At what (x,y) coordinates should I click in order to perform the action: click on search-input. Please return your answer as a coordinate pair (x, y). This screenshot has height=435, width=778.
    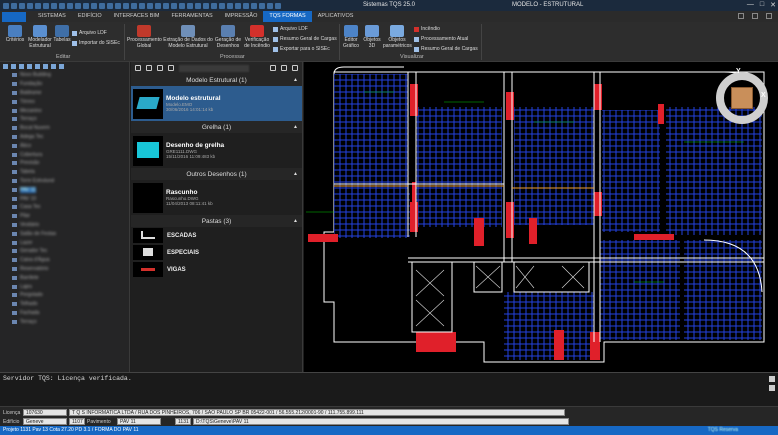
    Looking at the image, I should click on (214, 68).